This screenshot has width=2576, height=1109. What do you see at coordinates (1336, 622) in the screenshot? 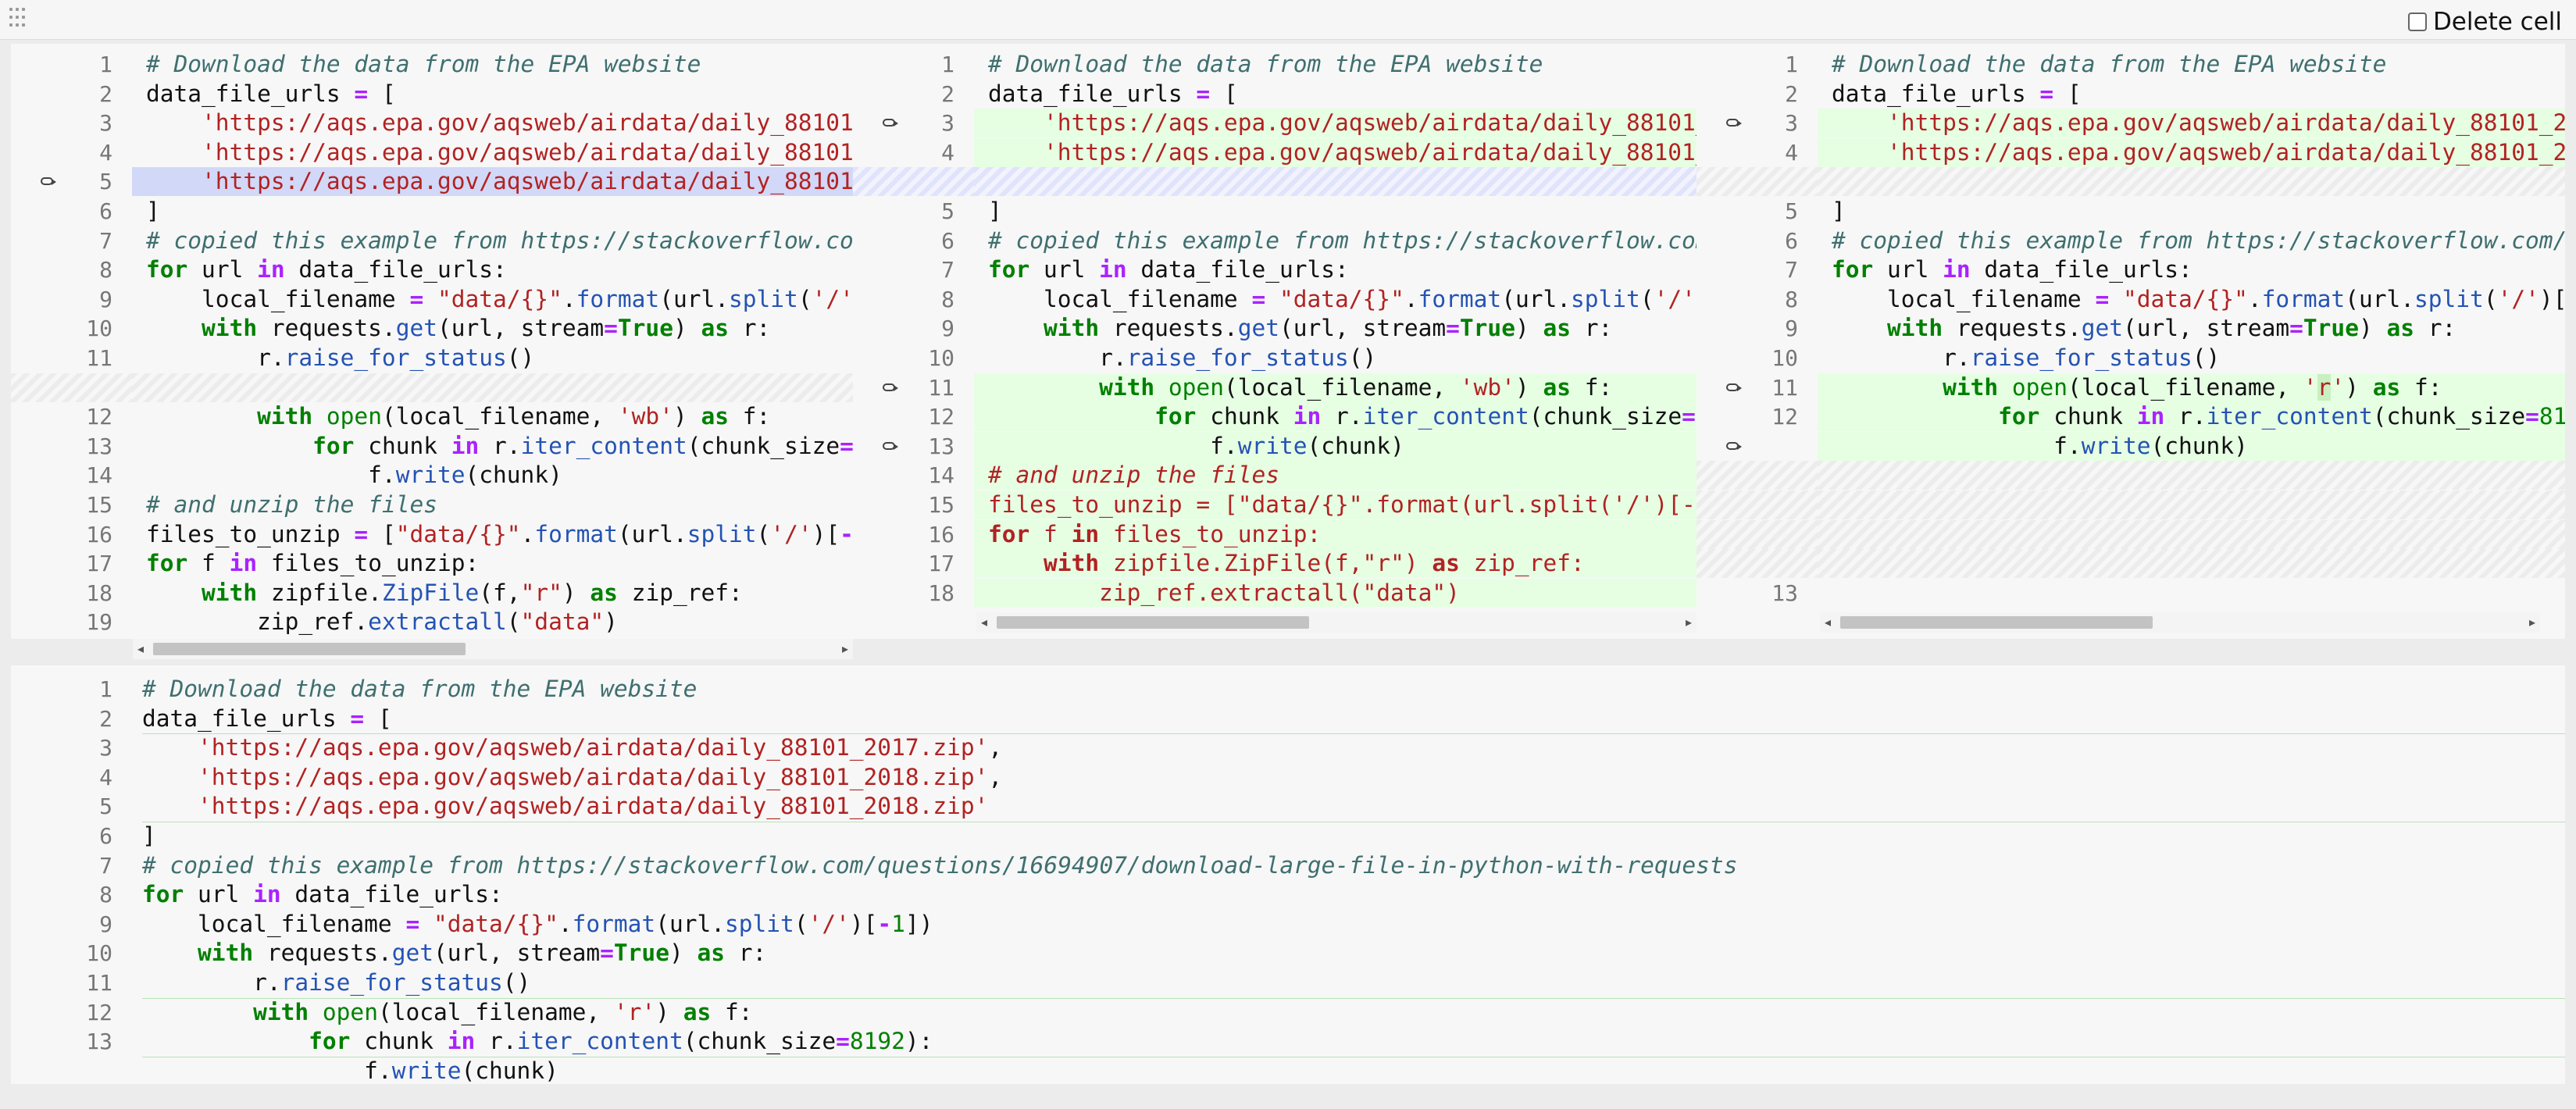
I see `horizontal-scrollbar-base: ◂ ▸` at bounding box center [1336, 622].